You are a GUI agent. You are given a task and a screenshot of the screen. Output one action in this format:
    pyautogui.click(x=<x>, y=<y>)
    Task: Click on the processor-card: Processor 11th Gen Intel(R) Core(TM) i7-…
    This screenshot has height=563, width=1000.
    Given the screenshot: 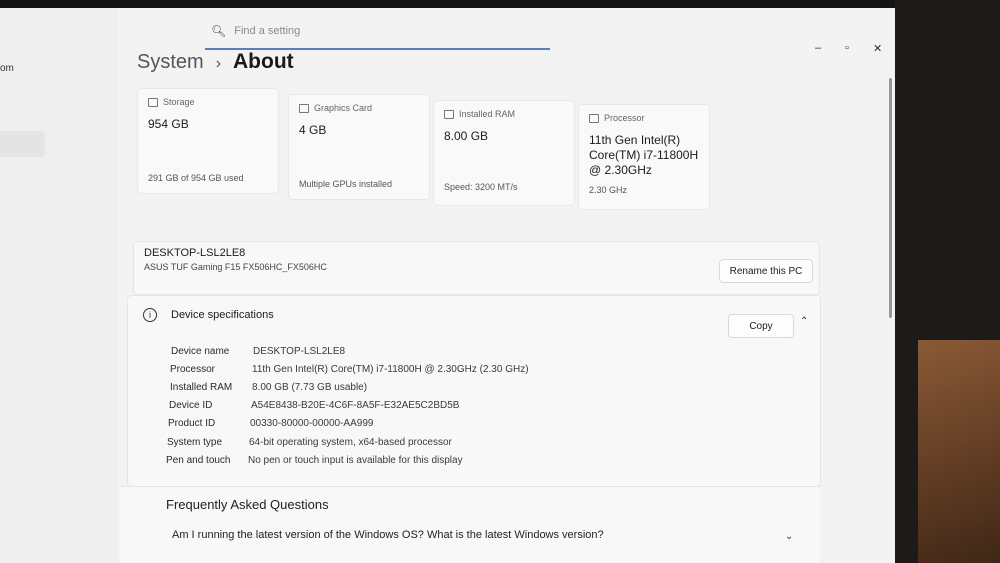 What is the action you would take?
    pyautogui.click(x=644, y=157)
    